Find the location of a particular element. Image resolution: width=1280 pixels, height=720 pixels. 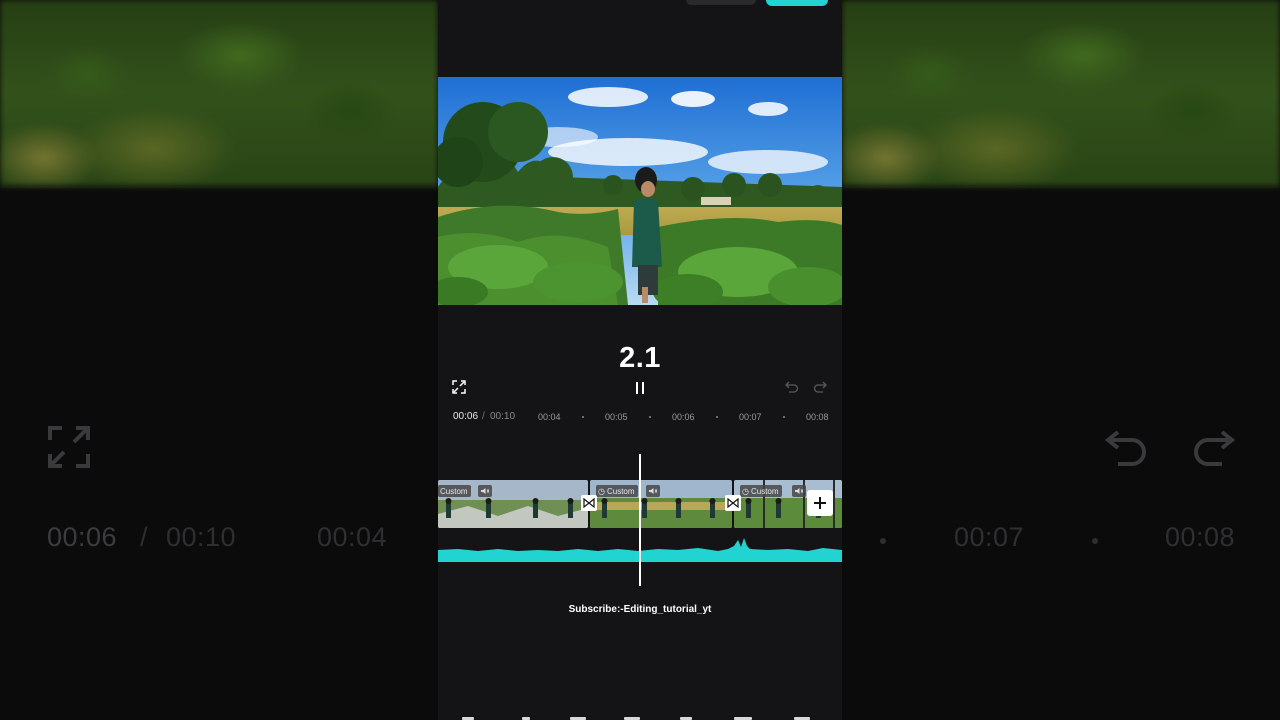

redo-button is located at coordinates (820, 387).